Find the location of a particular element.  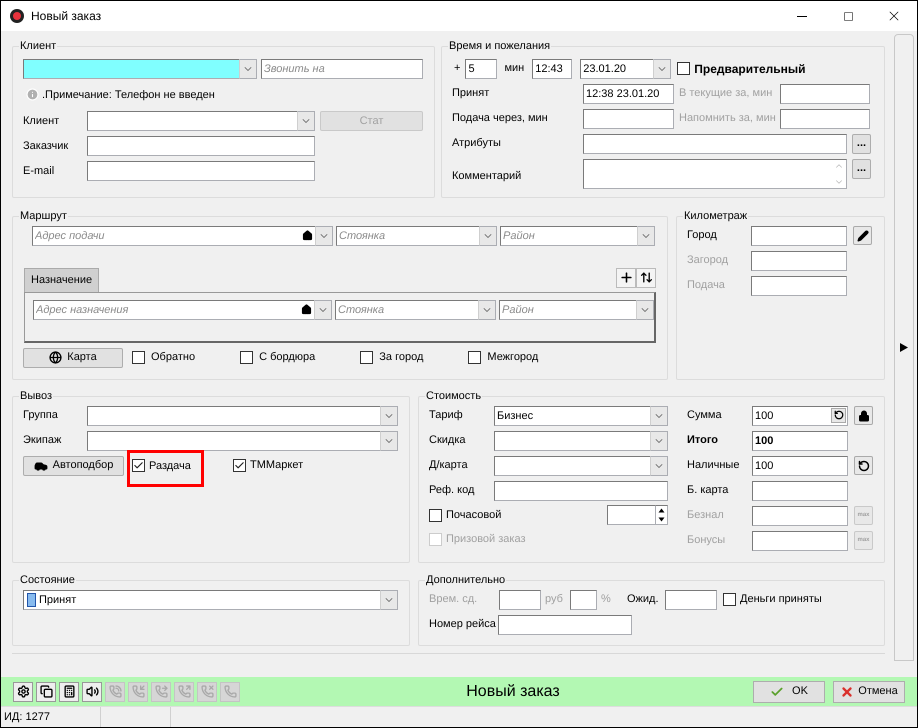

checkbox-label: За город is located at coordinates (401, 358).